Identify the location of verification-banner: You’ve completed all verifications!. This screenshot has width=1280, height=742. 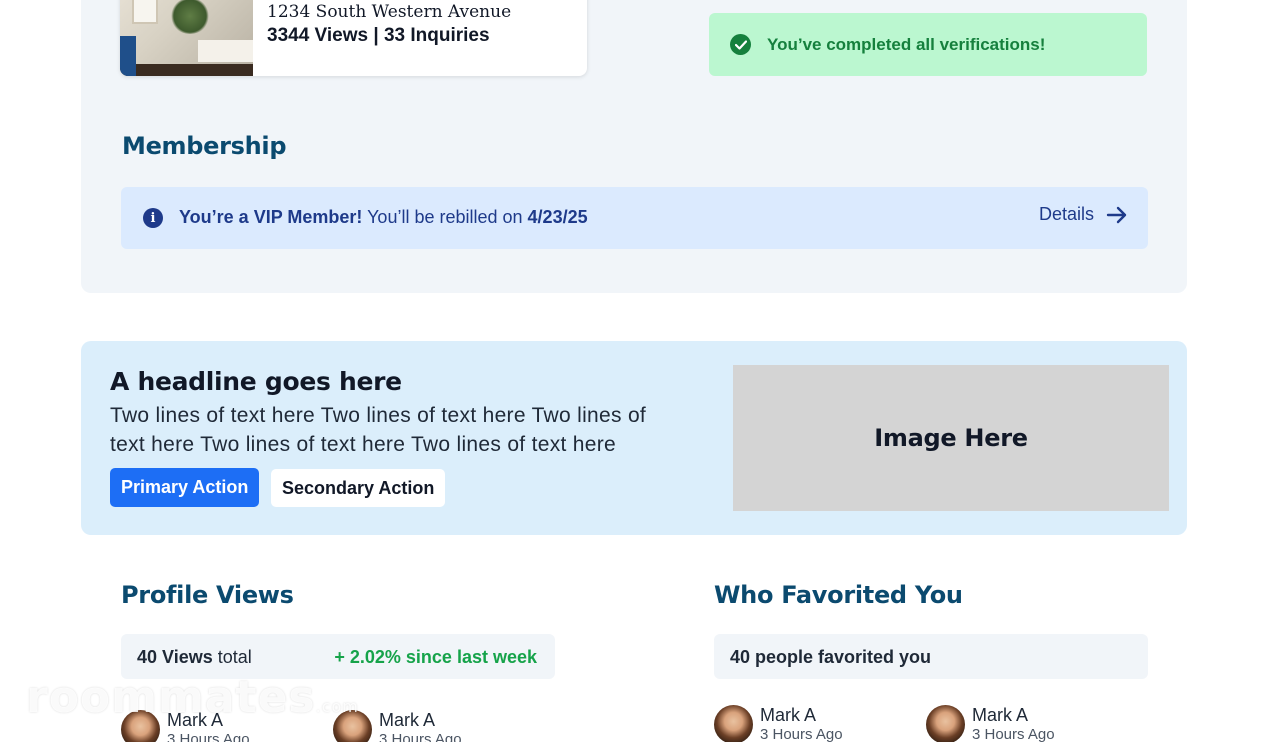
(928, 44).